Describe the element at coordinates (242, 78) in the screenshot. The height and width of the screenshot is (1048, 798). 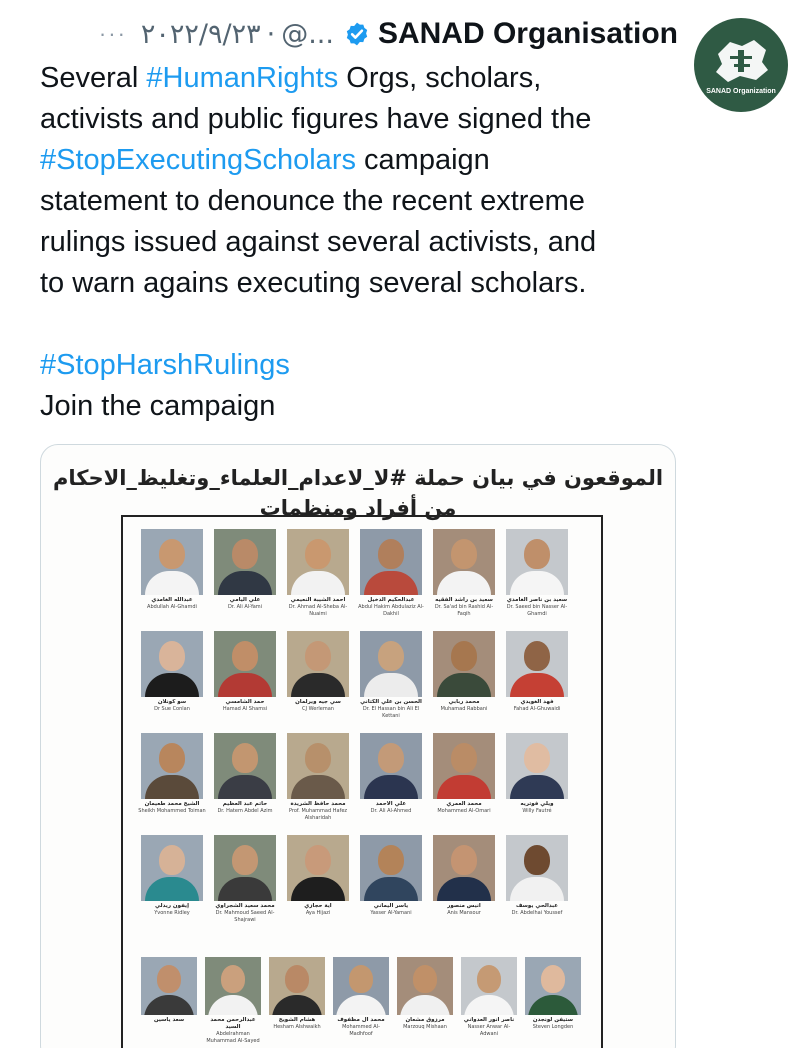
I see `hashtag-link: #HumanRights` at that location.